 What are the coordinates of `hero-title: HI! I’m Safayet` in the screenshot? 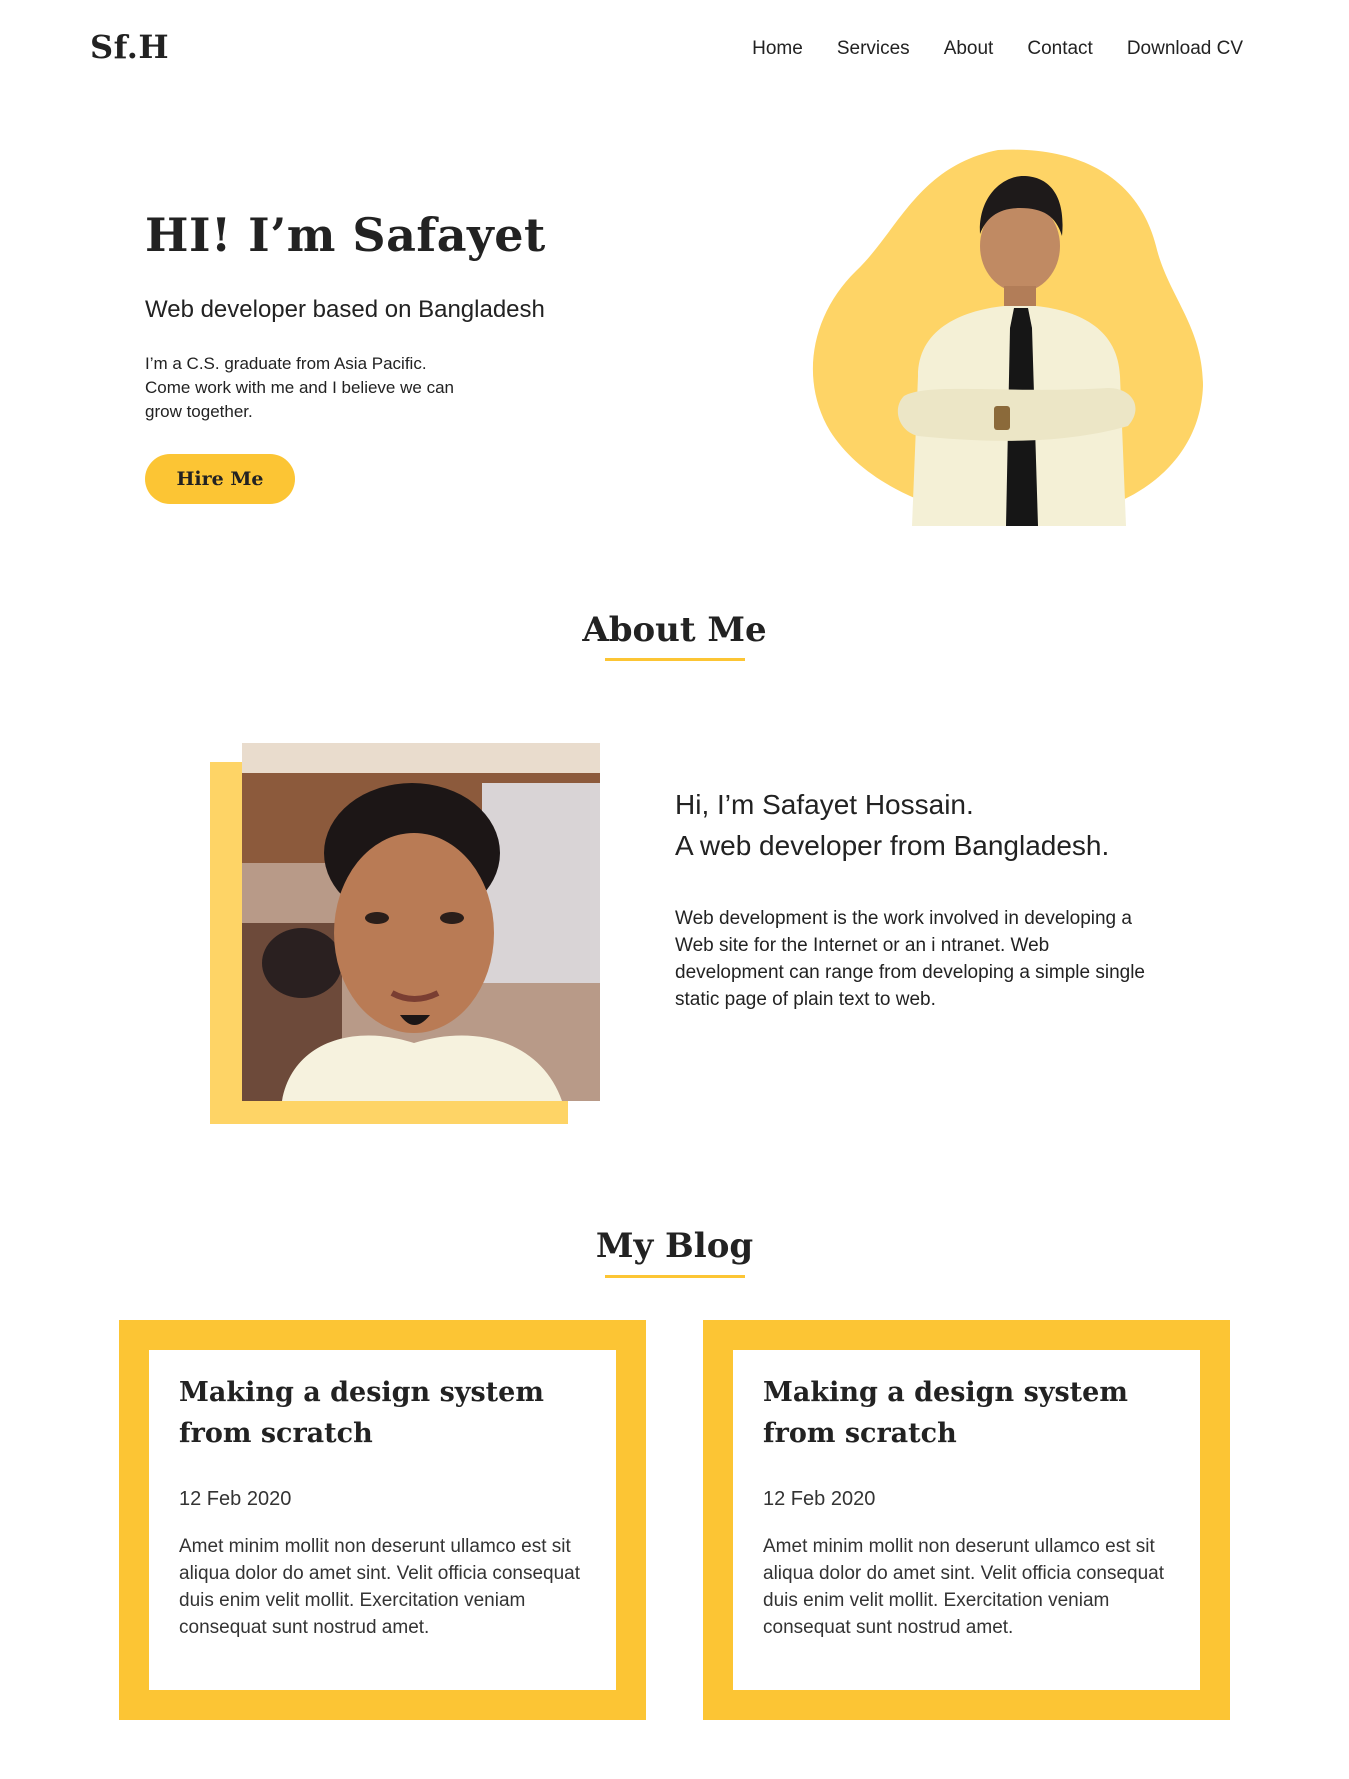 It's located at (345, 235).